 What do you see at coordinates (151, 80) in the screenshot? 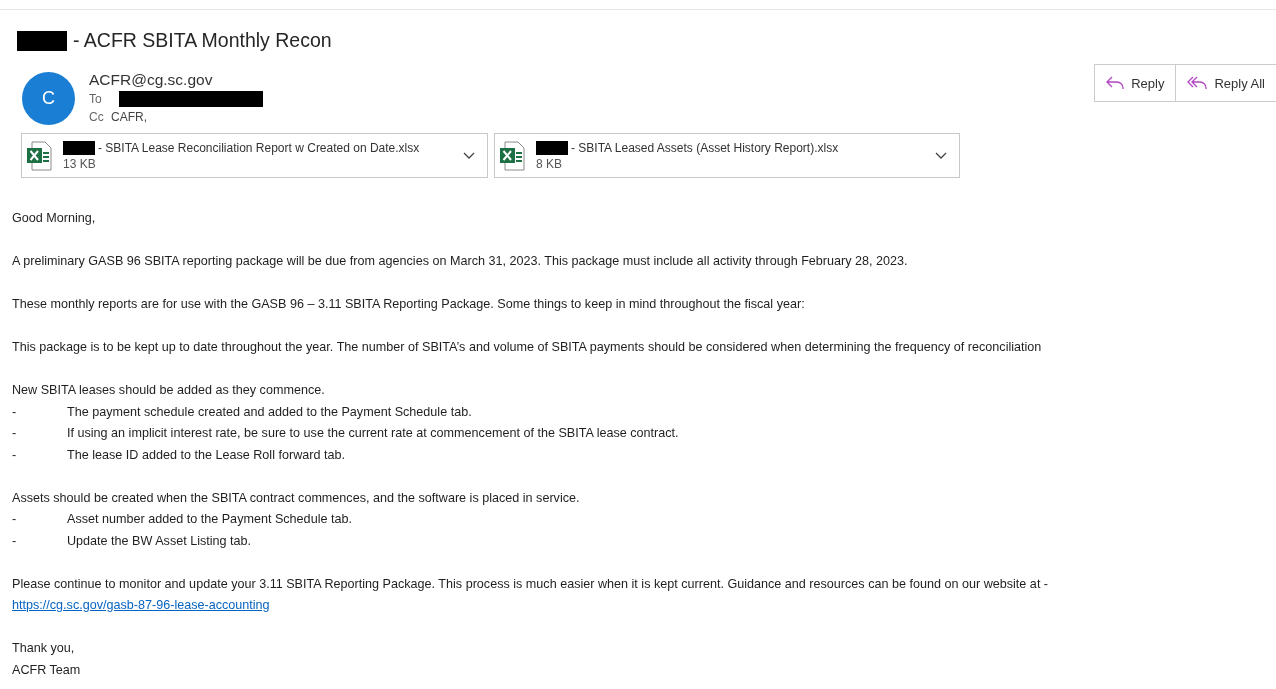
I see `sender-address: ACFR@cg.sc.gov` at bounding box center [151, 80].